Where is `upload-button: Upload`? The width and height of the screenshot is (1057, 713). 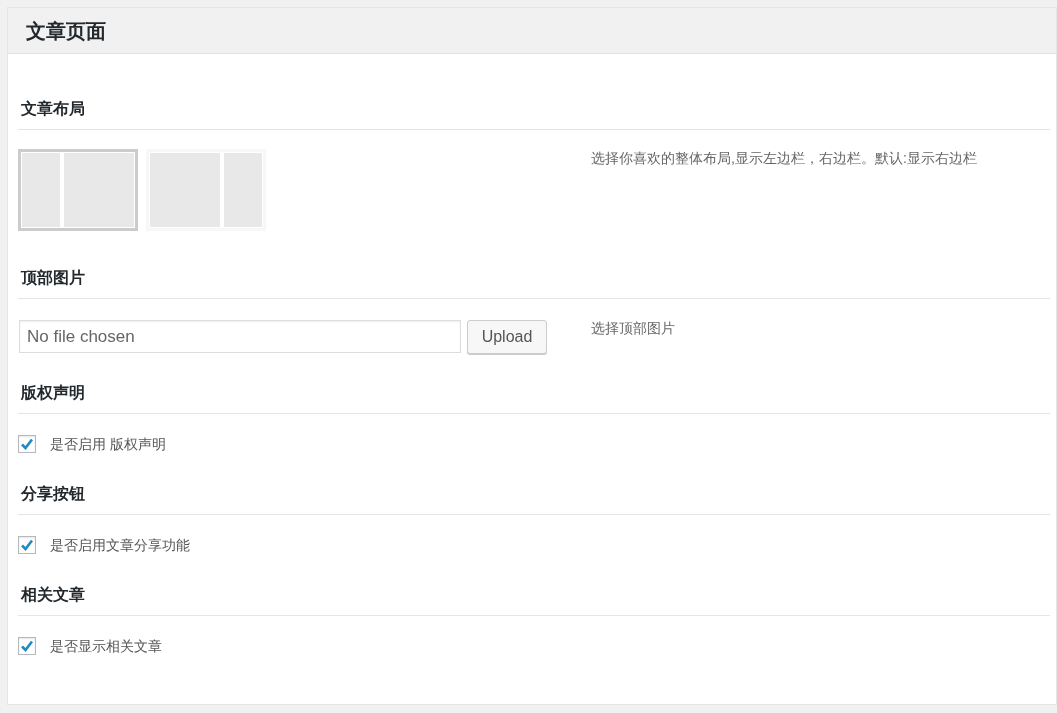
upload-button: Upload is located at coordinates (507, 337).